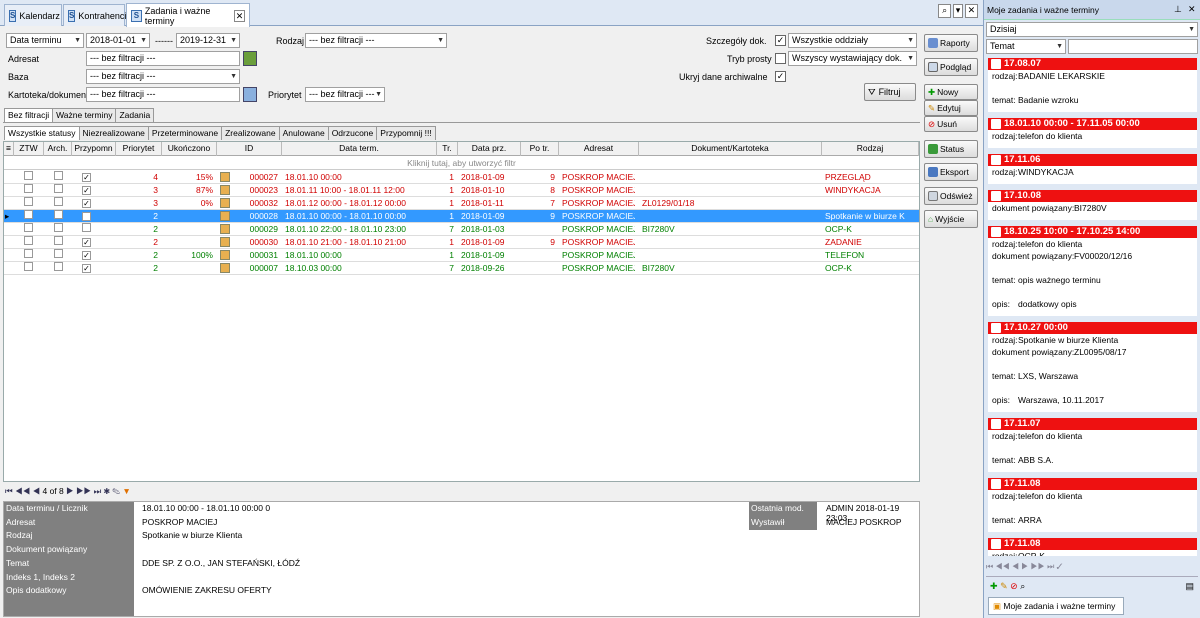  What do you see at coordinates (42, 133) in the screenshot?
I see `tab-wszystkie: Wszystkie statusy` at bounding box center [42, 133].